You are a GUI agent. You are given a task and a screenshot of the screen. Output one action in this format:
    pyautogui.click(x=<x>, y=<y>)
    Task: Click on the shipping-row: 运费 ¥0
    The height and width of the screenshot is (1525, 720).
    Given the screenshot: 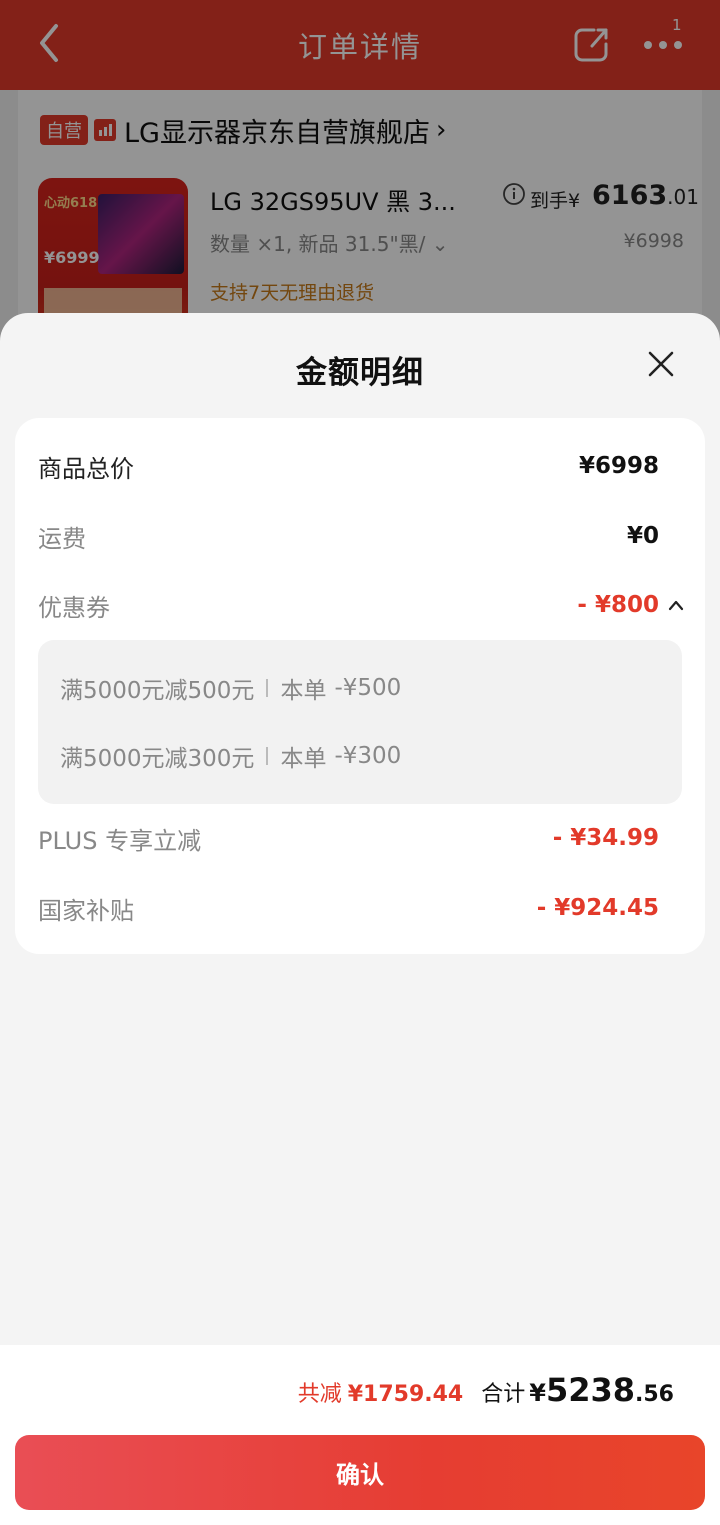 What is the action you would take?
    pyautogui.click(x=348, y=536)
    